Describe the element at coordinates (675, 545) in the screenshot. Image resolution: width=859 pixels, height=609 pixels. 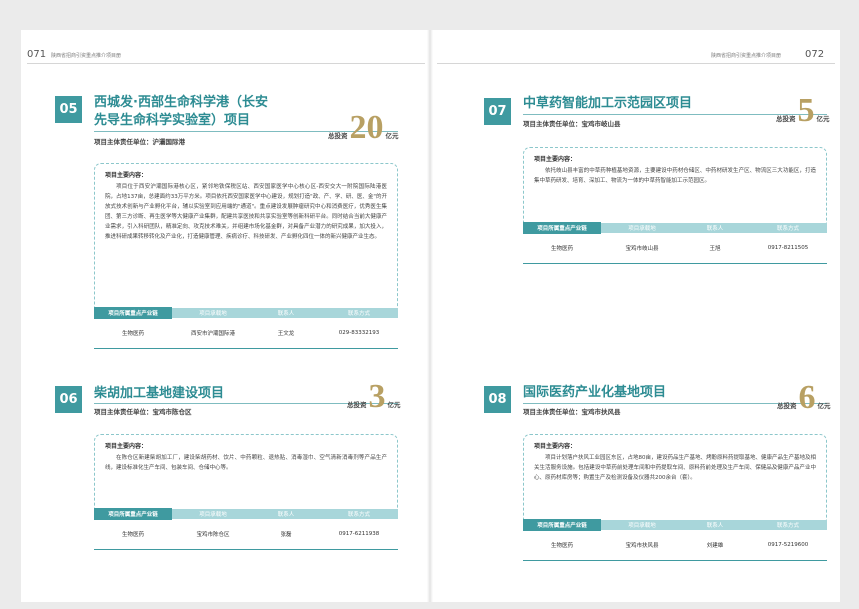
I see `table-row: 生物医药 宝鸡市扶风县 刘建雄 0917-5219600` at that location.